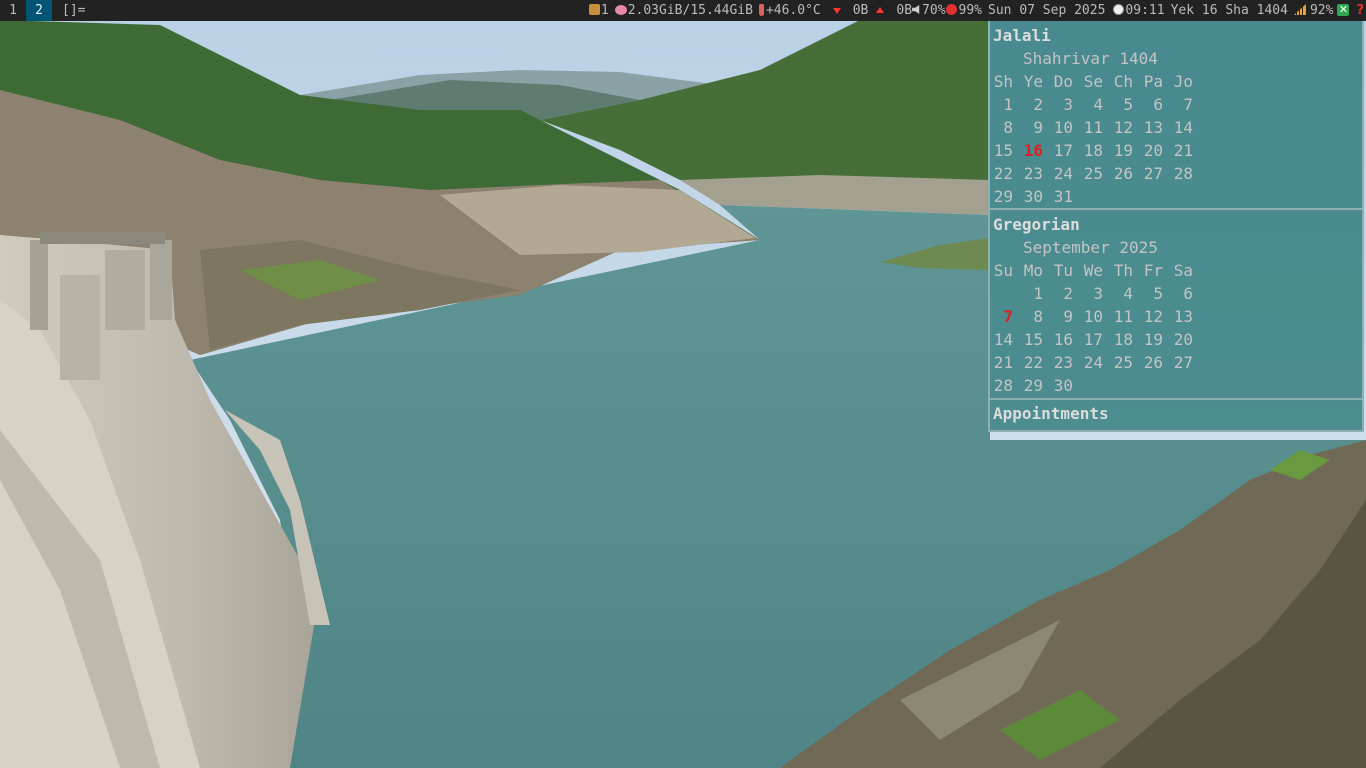 The width and height of the screenshot is (1366, 768). What do you see at coordinates (933, 10) in the screenshot?
I see `volume-level: 70%` at bounding box center [933, 10].